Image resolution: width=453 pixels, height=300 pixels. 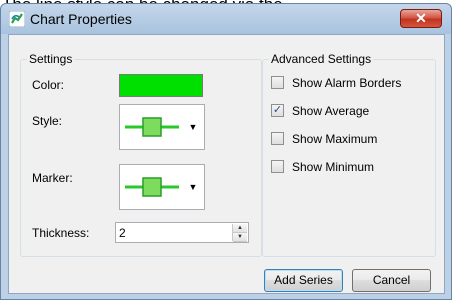 I want to click on settings-legend: Settings, so click(x=51, y=59).